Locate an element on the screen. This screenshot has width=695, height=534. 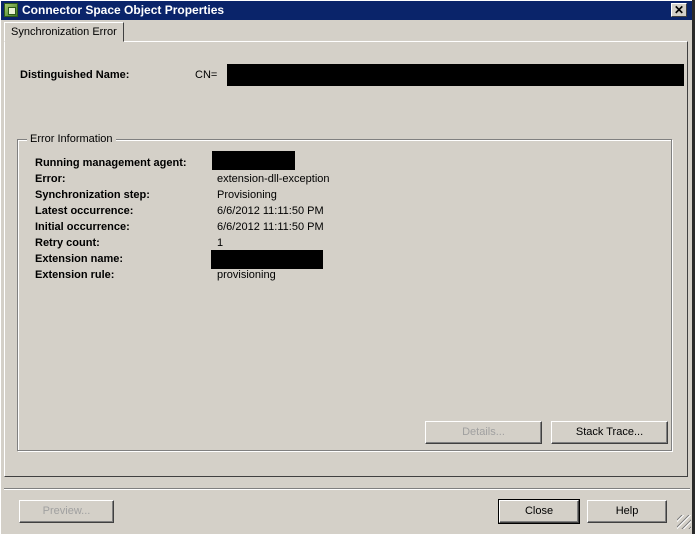
synchronization-step-value: Provisioning is located at coordinates (247, 195).